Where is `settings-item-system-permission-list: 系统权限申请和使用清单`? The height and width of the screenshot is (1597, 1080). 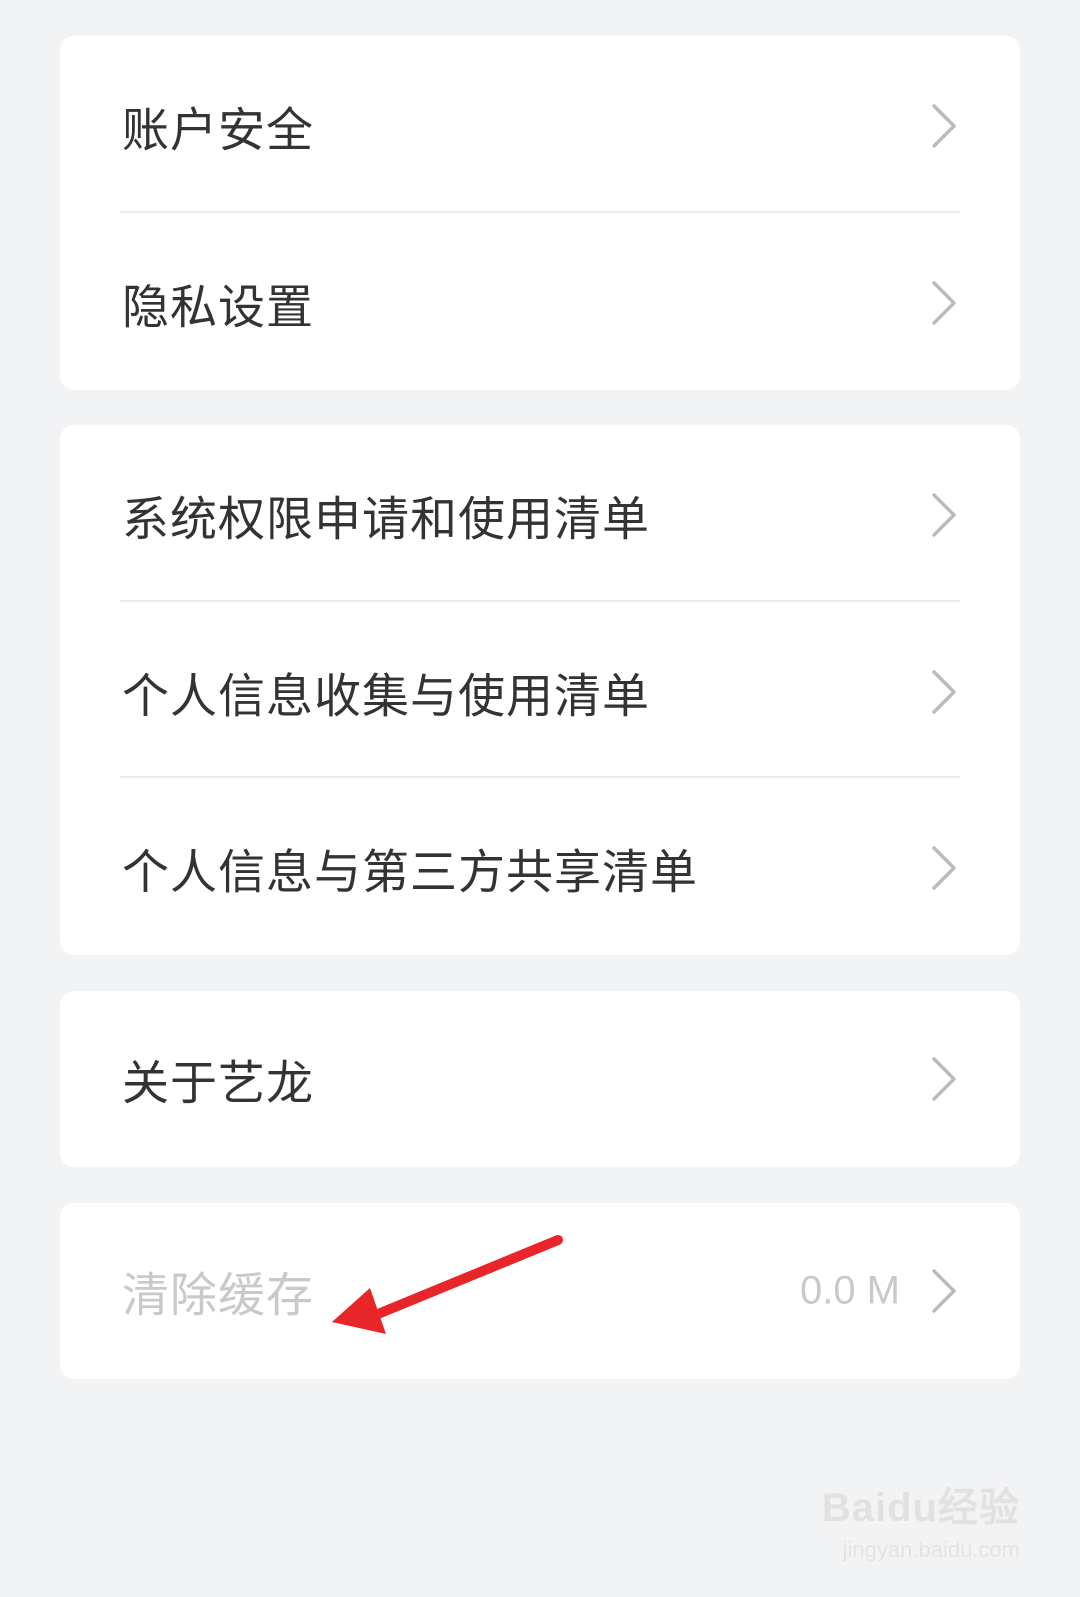
settings-item-system-permission-list: 系统权限申请和使用清单 is located at coordinates (540, 515).